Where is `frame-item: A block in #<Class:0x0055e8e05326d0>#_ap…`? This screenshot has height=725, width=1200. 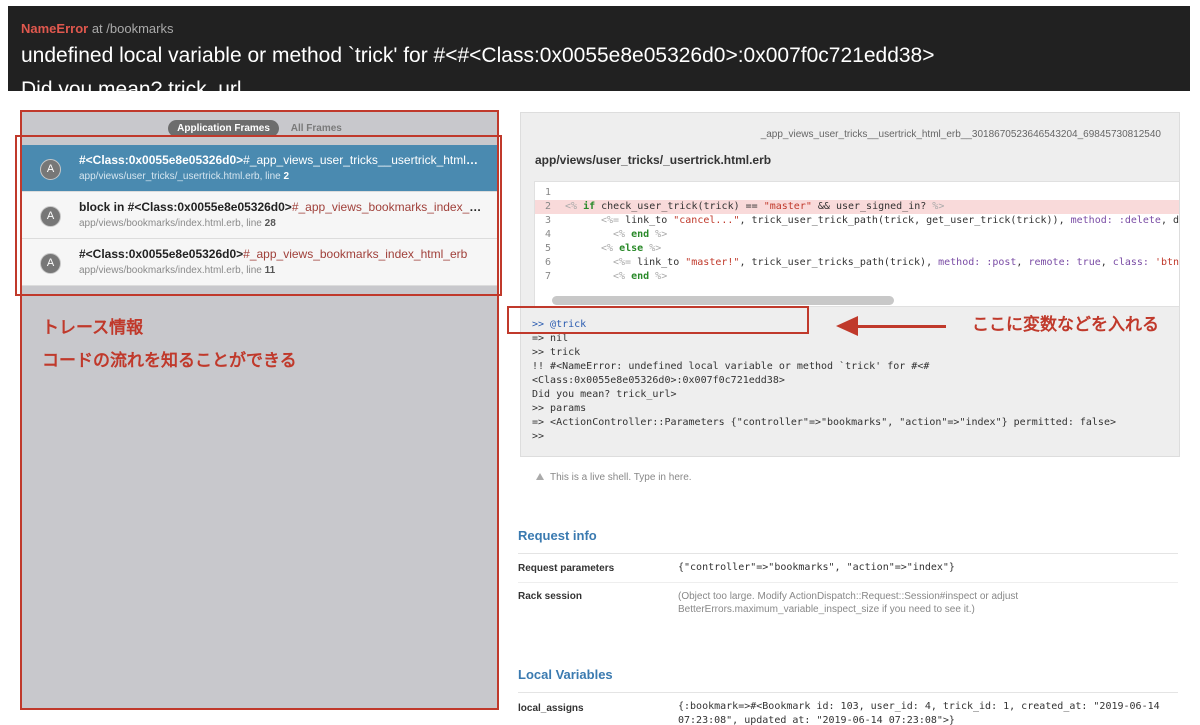 frame-item: A block in #<Class:0x0055e8e05326d0>#_ap… is located at coordinates (259, 215).